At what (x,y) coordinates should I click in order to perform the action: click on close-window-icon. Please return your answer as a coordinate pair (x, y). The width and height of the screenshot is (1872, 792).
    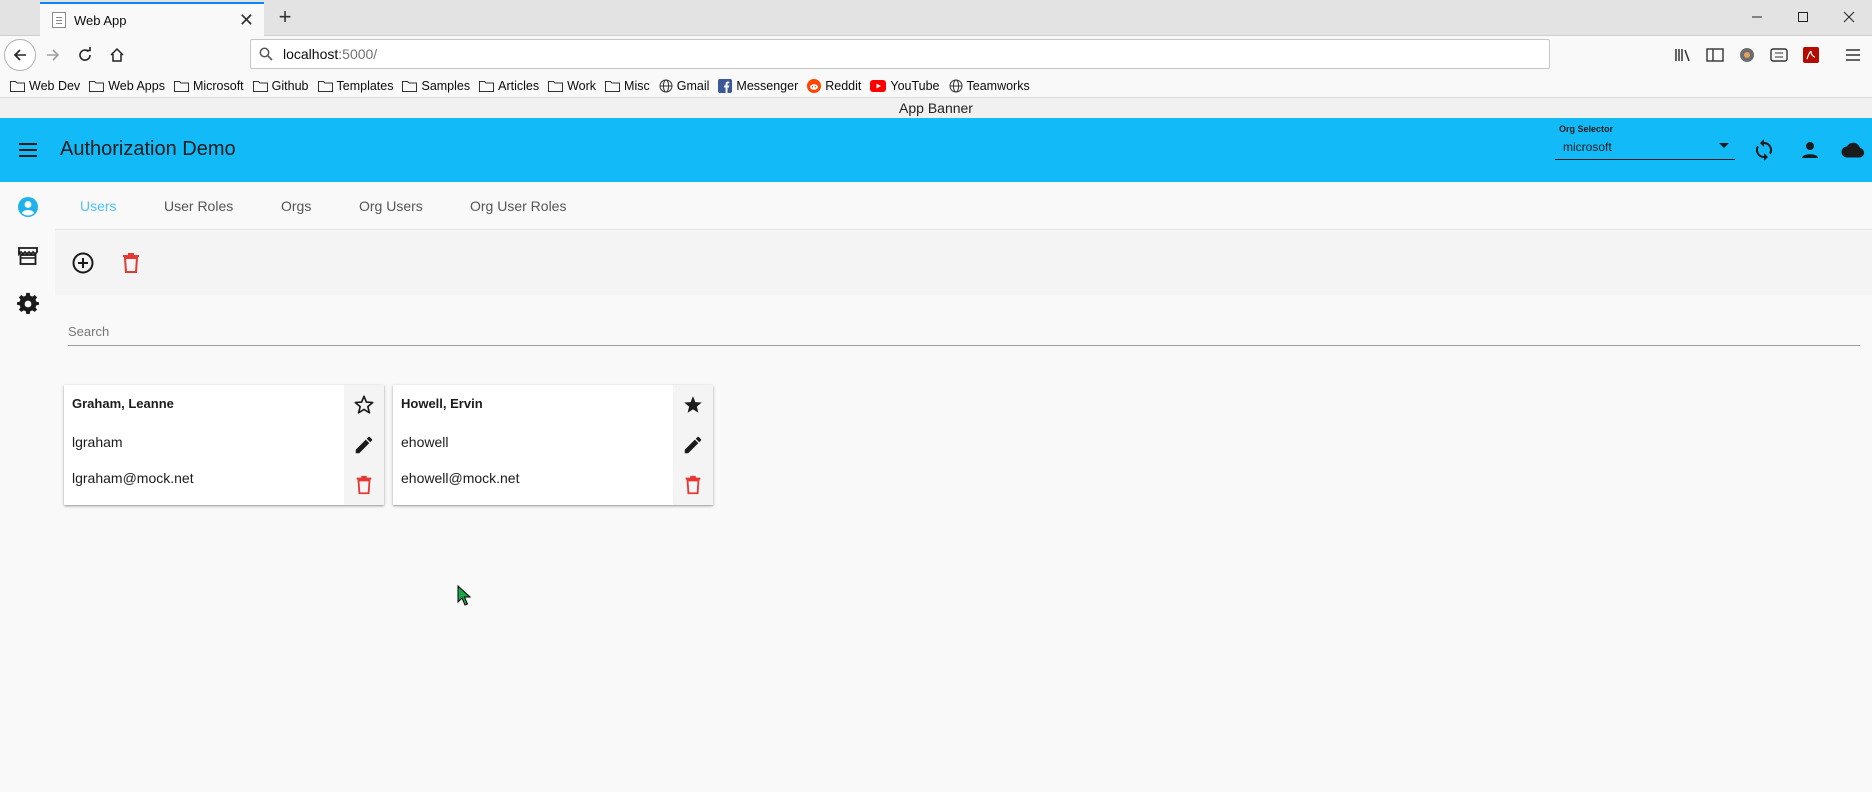
    Looking at the image, I should click on (1849, 17).